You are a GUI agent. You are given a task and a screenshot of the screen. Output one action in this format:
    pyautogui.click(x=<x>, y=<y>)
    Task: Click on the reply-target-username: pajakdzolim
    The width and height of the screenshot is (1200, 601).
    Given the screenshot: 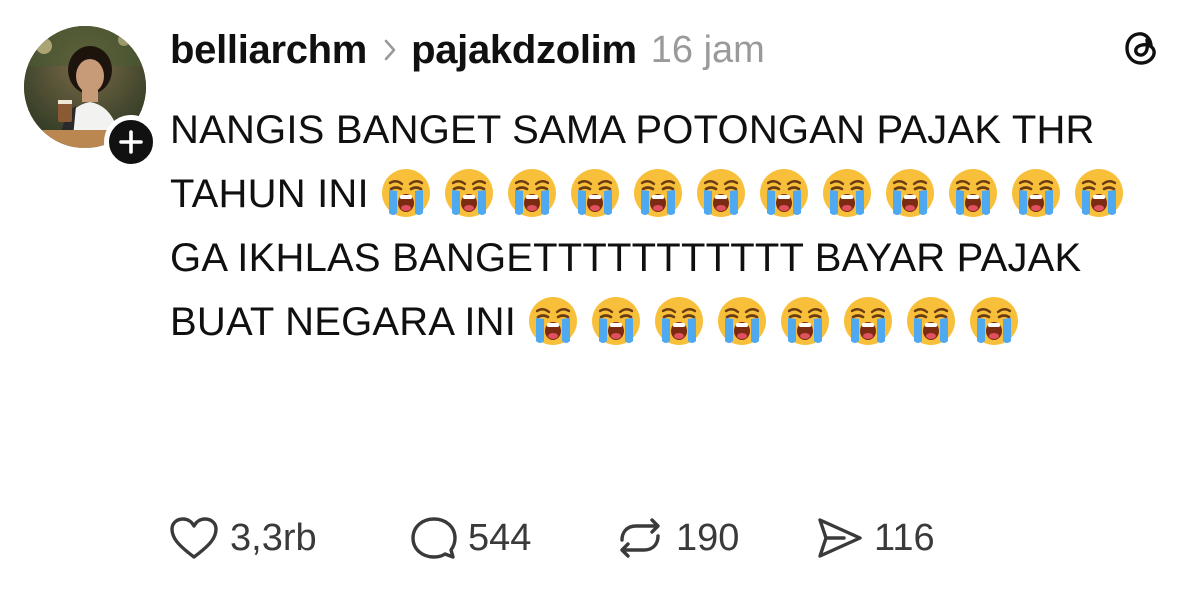 What is the action you would take?
    pyautogui.click(x=524, y=50)
    